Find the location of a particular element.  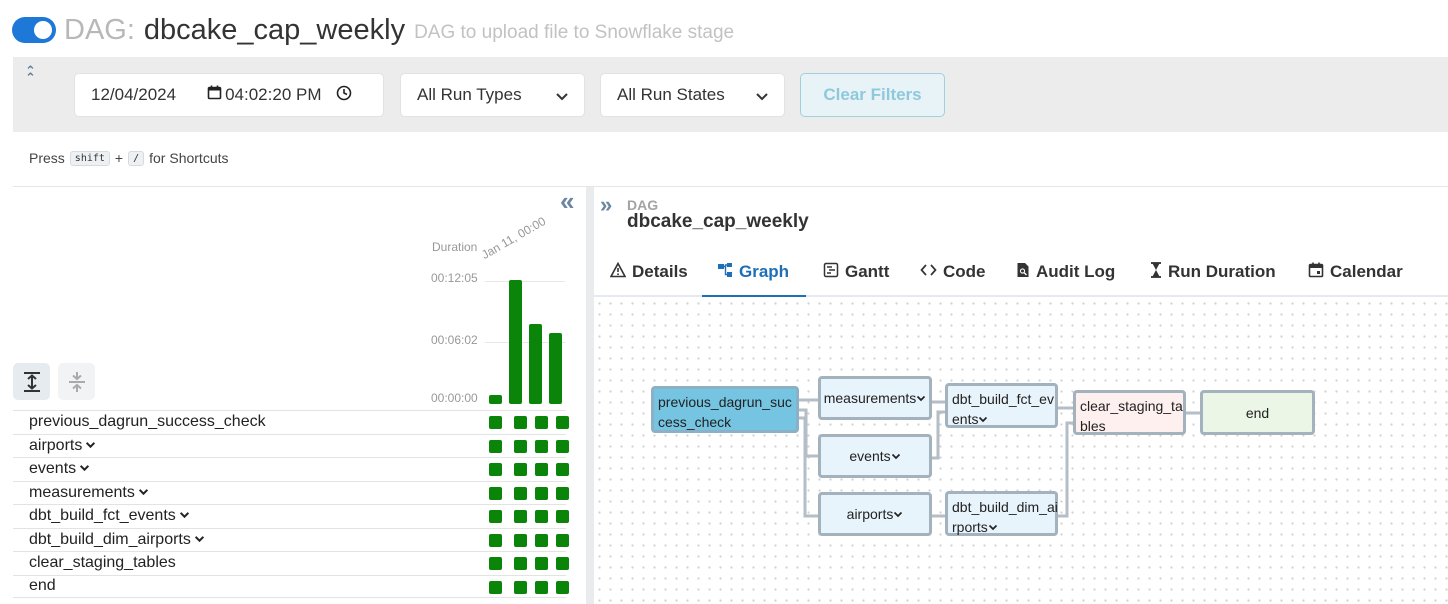

task-name: events is located at coordinates (59, 469).